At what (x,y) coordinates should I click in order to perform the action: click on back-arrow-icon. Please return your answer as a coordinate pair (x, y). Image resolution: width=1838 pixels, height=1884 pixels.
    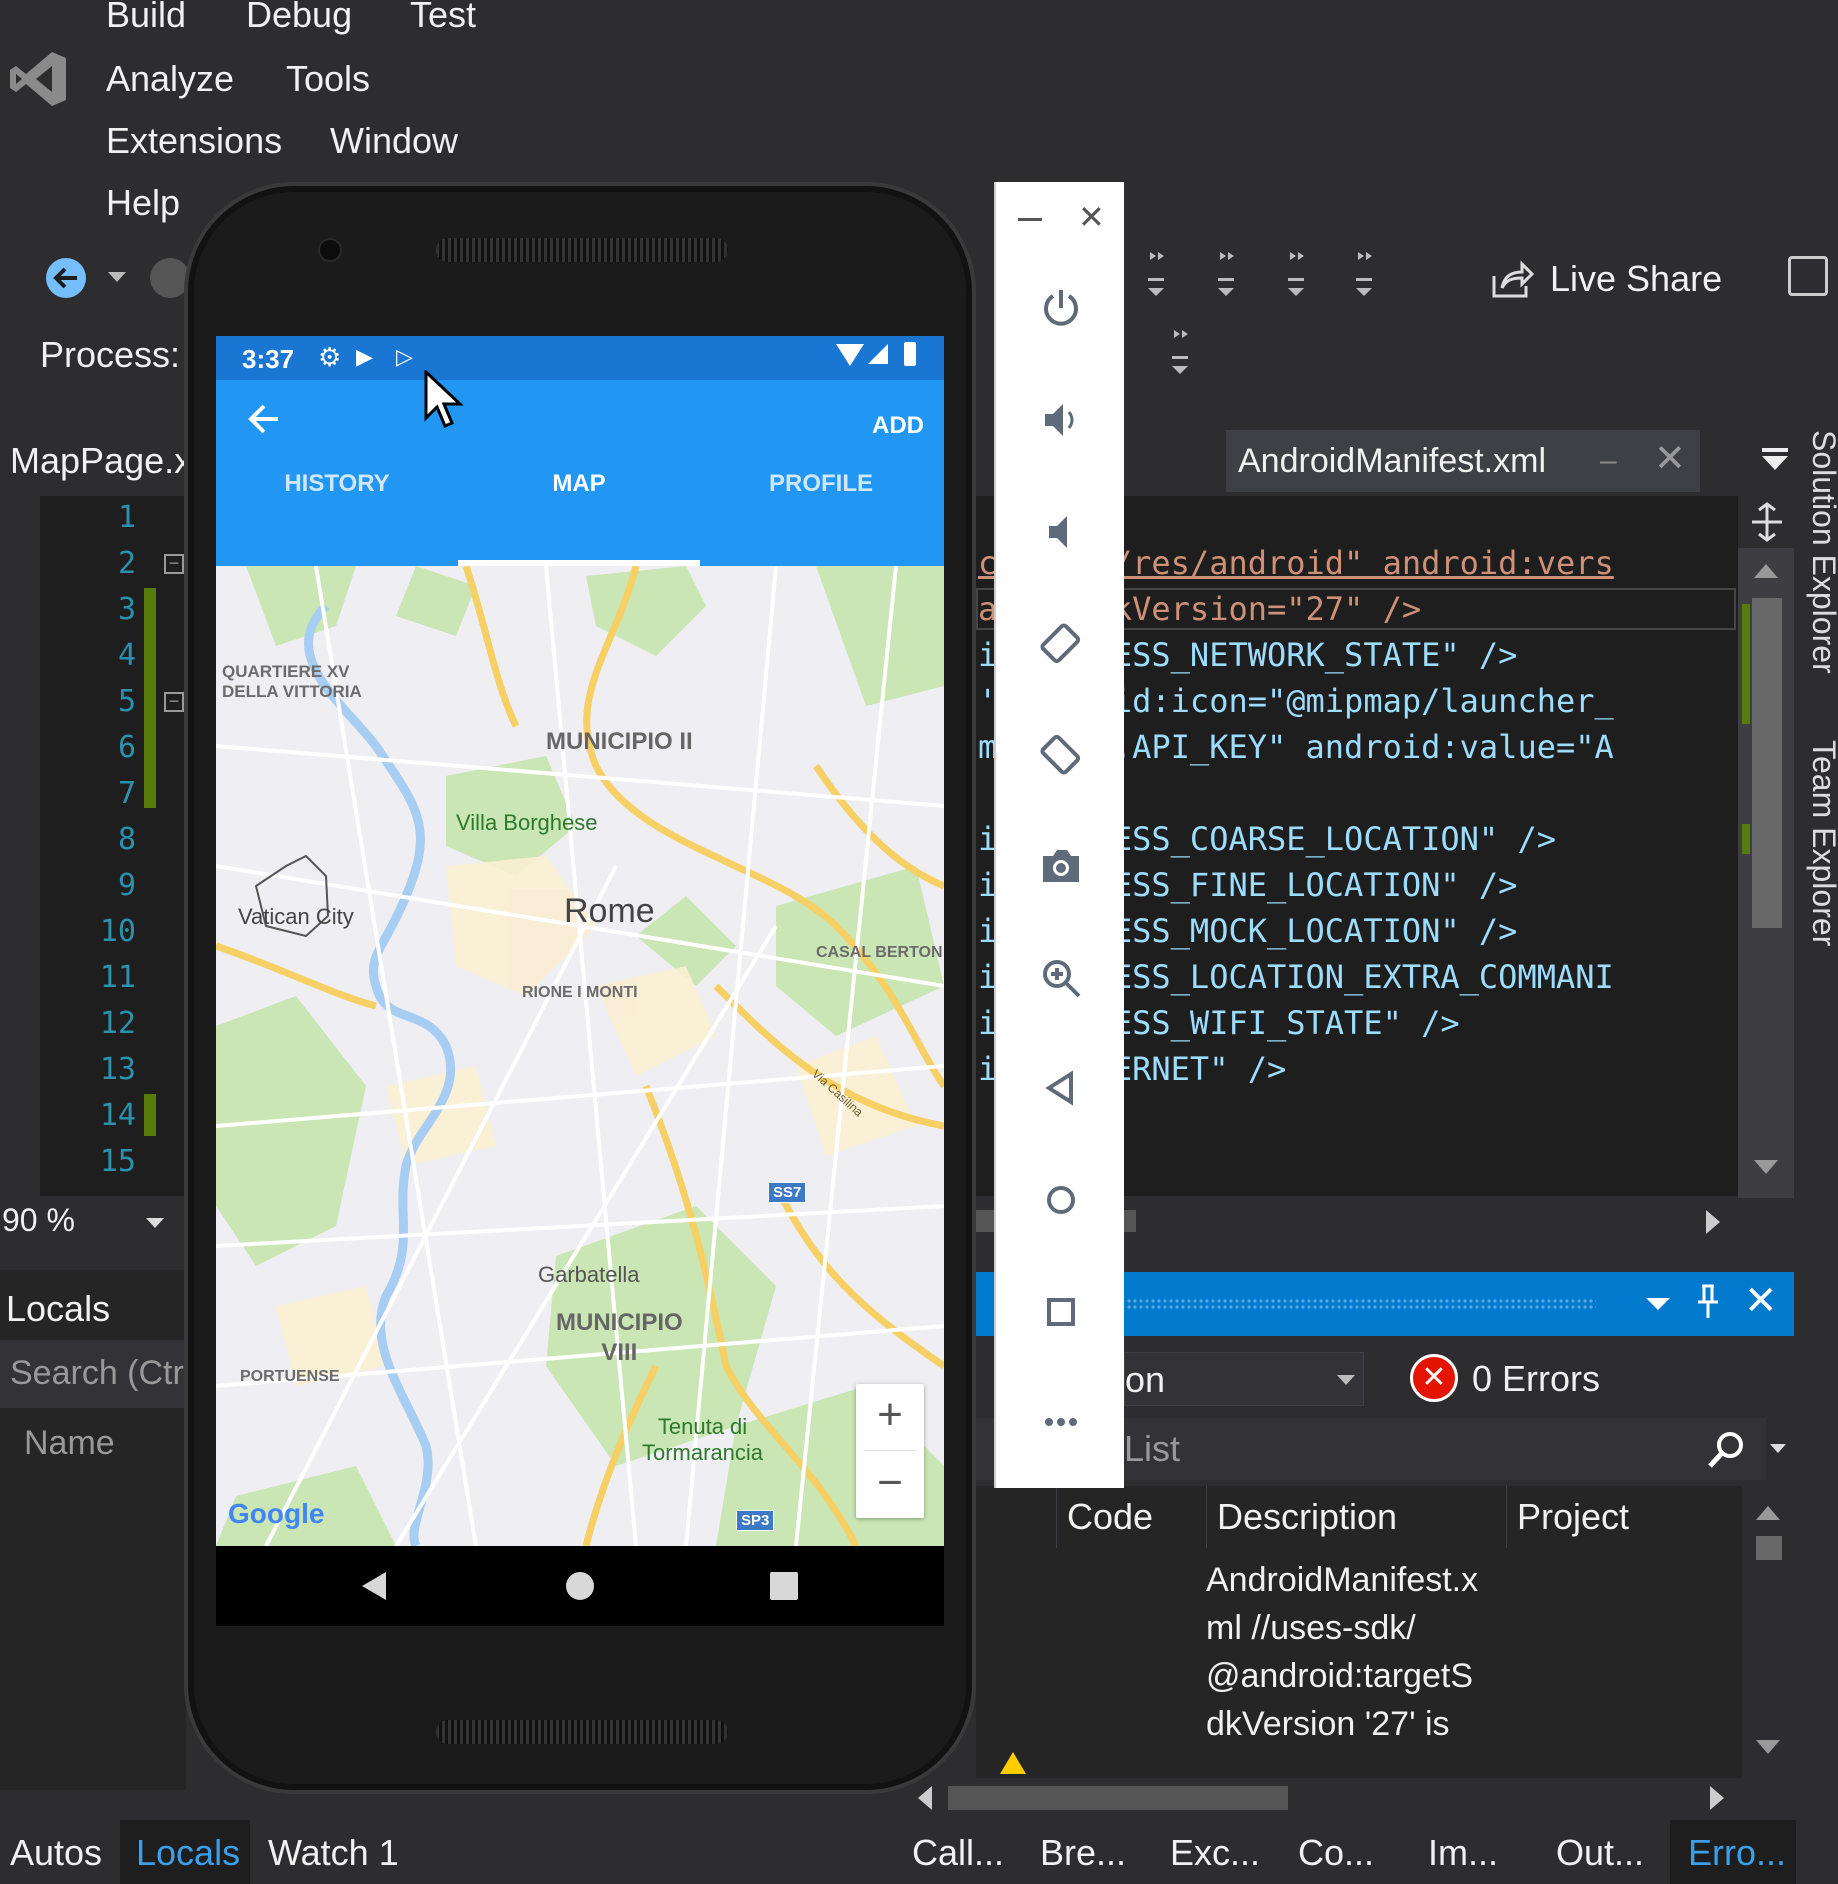
    Looking at the image, I should click on (263, 421).